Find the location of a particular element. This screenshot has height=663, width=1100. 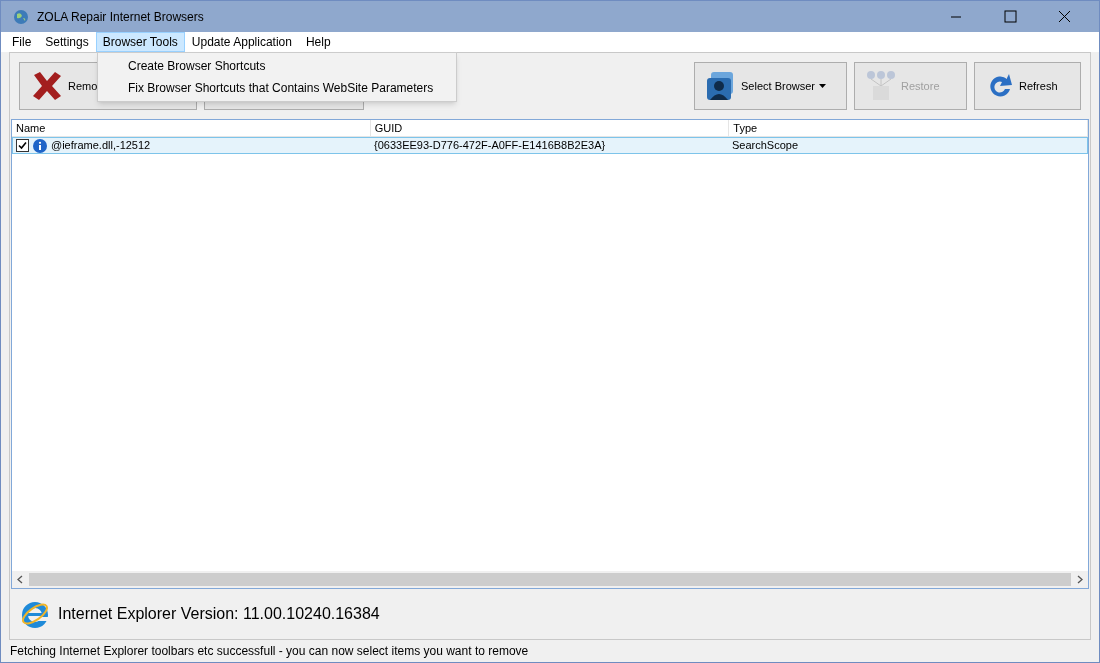

table-cell-text: @ieframe.dll,-12512 is located at coordinates (101, 146).